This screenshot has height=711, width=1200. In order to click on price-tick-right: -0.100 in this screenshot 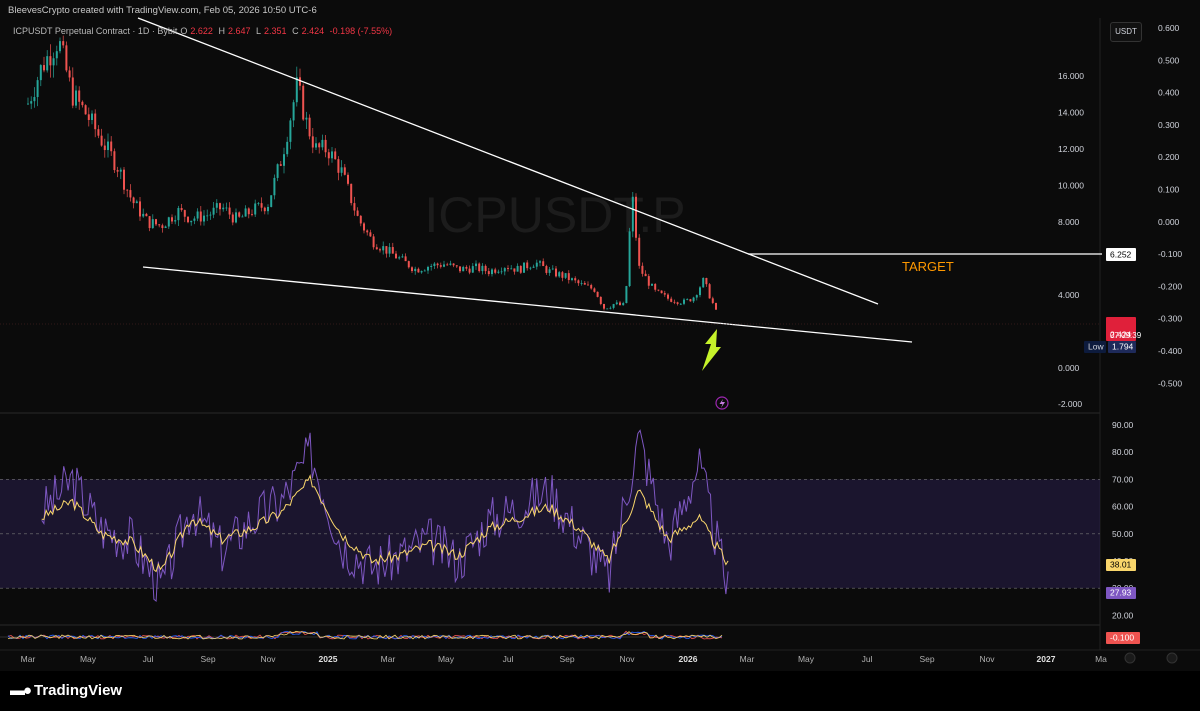, I will do `click(1170, 254)`.